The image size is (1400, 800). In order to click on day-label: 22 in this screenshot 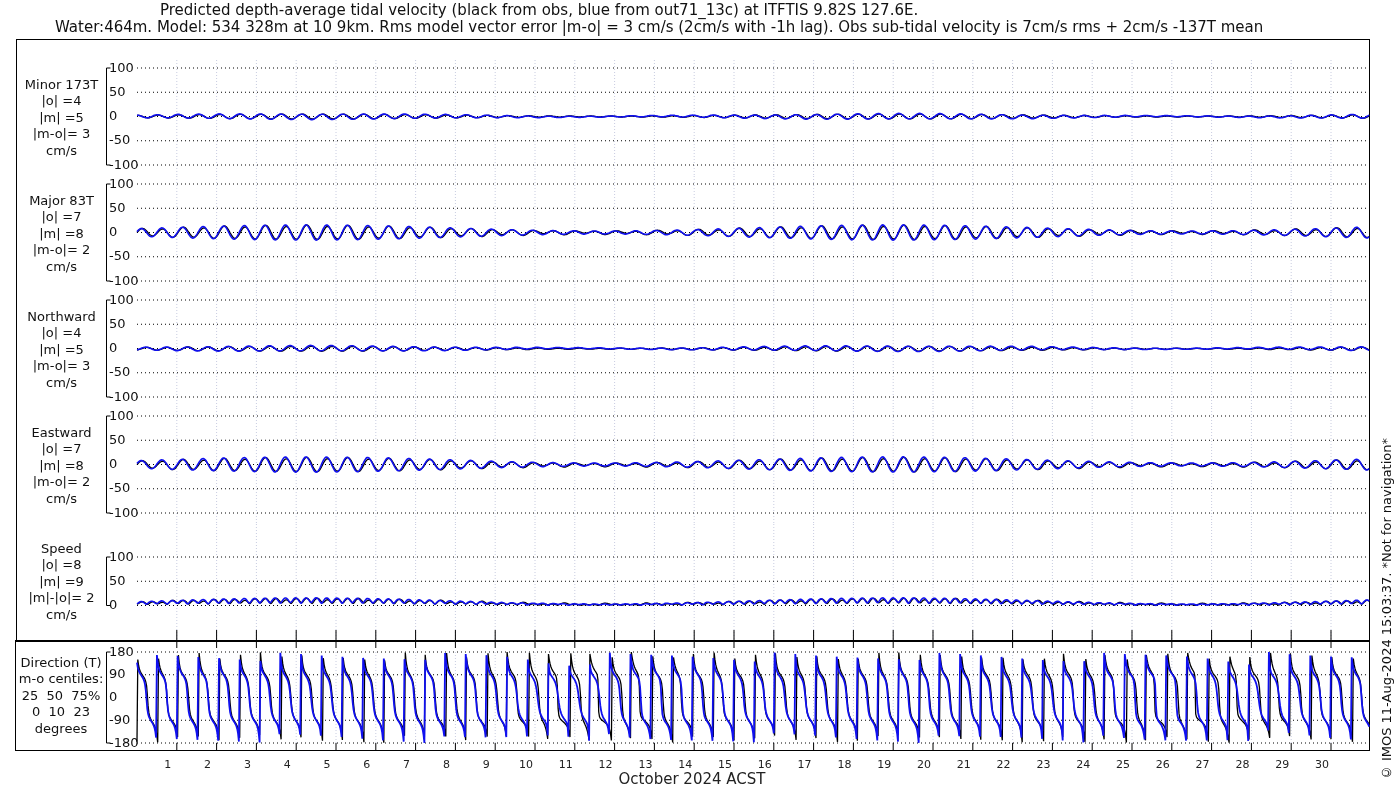, I will do `click(1003, 765)`.